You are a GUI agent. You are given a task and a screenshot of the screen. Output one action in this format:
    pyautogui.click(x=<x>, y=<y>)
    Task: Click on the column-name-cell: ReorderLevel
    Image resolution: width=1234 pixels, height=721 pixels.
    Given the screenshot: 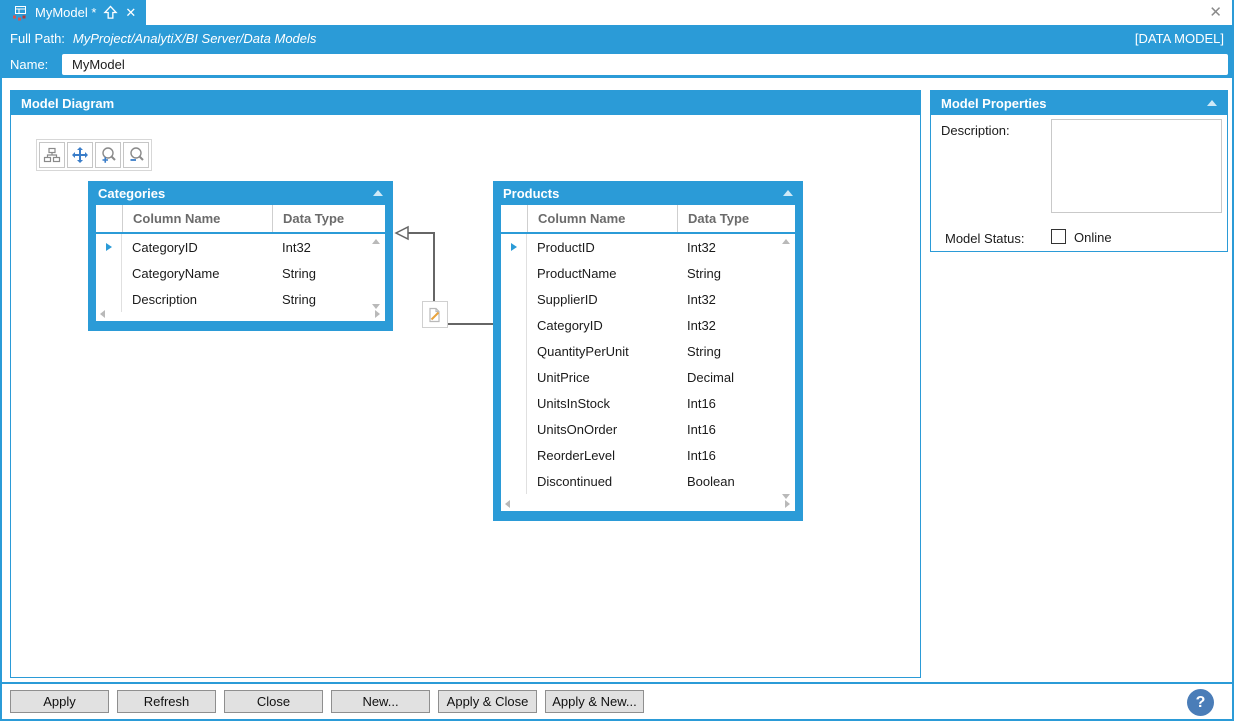 What is the action you would take?
    pyautogui.click(x=576, y=455)
    